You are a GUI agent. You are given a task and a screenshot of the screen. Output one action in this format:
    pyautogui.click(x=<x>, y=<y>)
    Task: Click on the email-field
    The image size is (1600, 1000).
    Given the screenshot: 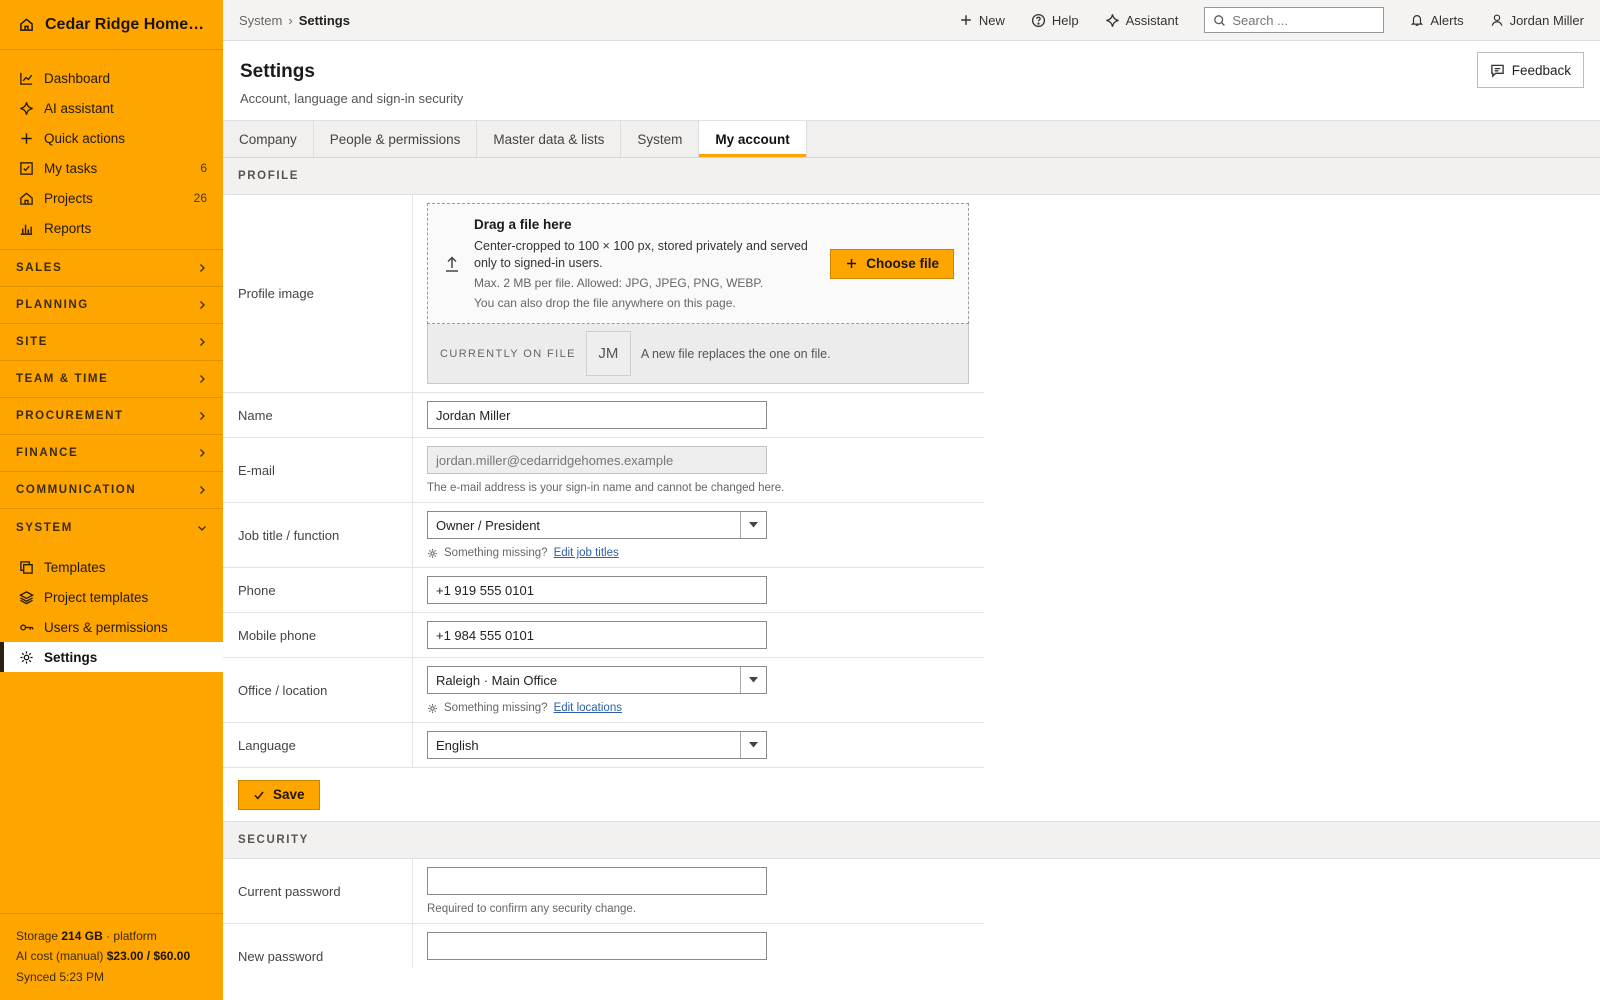 What is the action you would take?
    pyautogui.click(x=597, y=460)
    